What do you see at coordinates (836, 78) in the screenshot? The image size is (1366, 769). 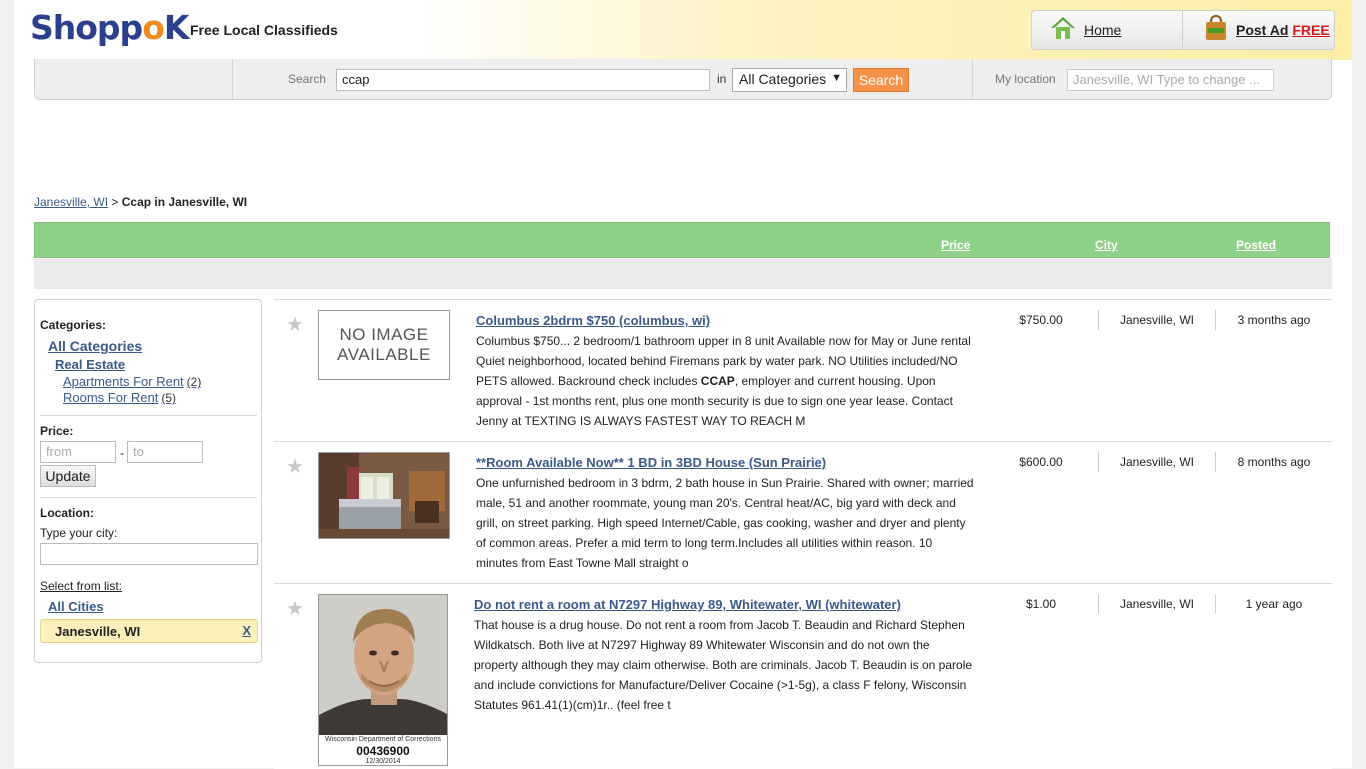 I see `chevron-down-icon: ▼` at bounding box center [836, 78].